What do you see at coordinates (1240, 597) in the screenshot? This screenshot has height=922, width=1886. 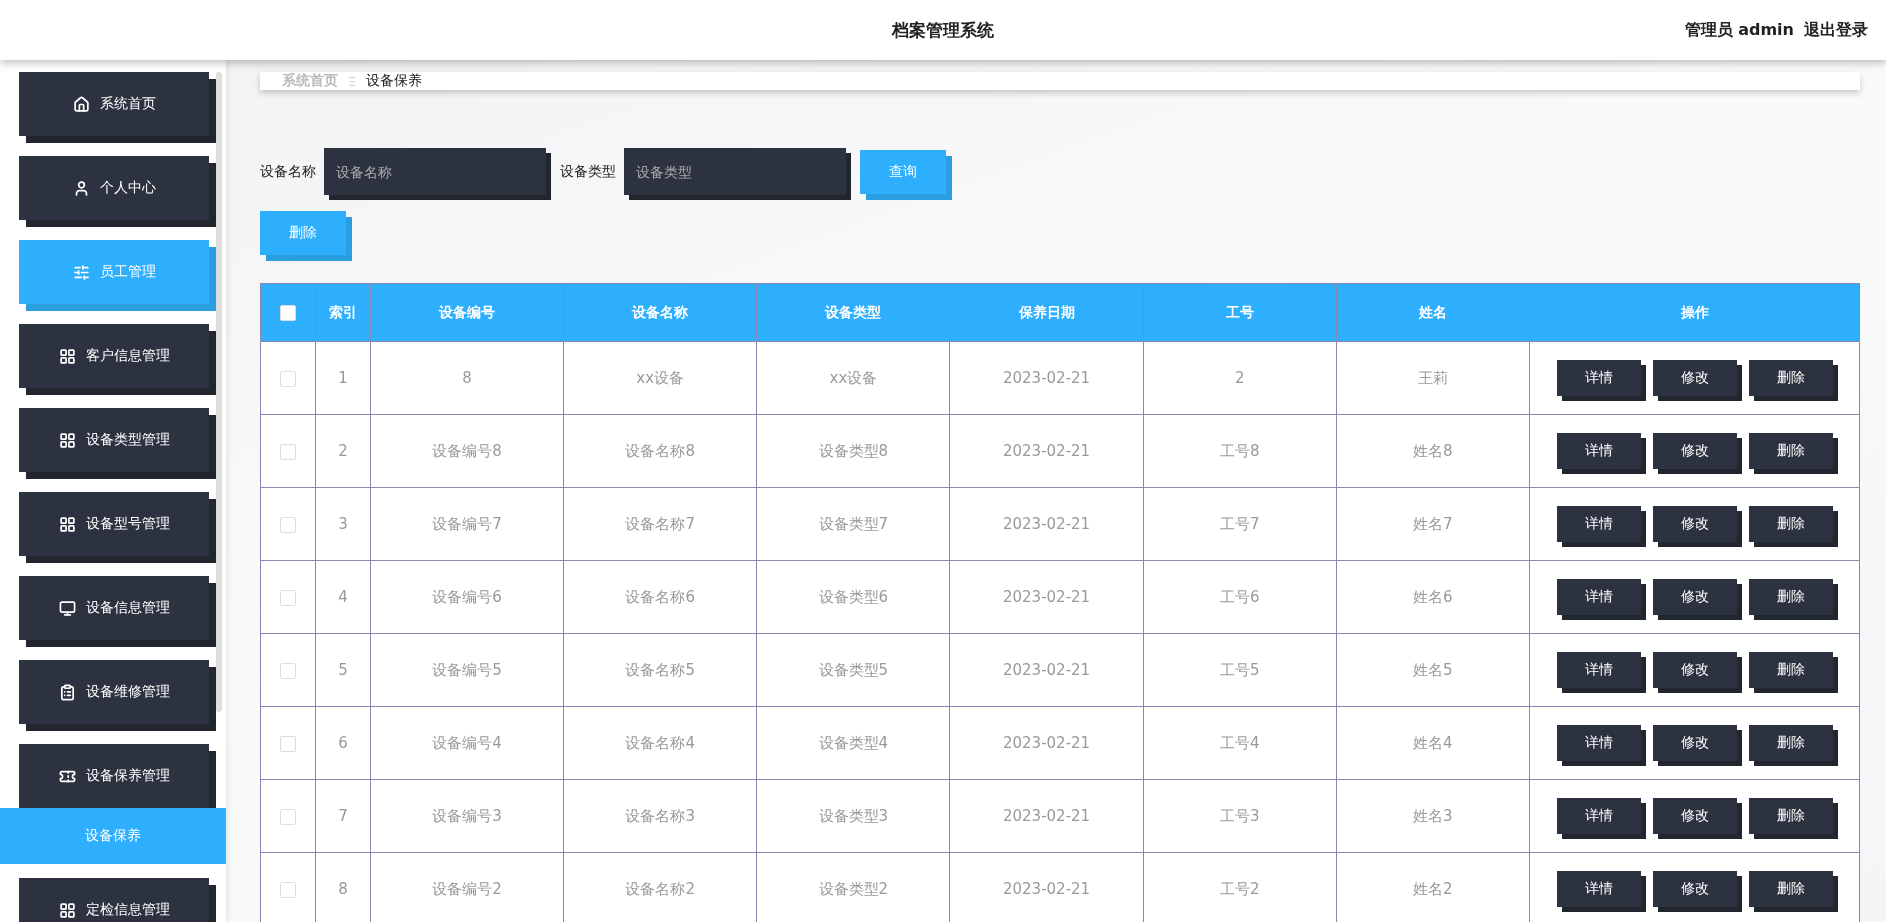 I see `table-cell: 工号6` at bounding box center [1240, 597].